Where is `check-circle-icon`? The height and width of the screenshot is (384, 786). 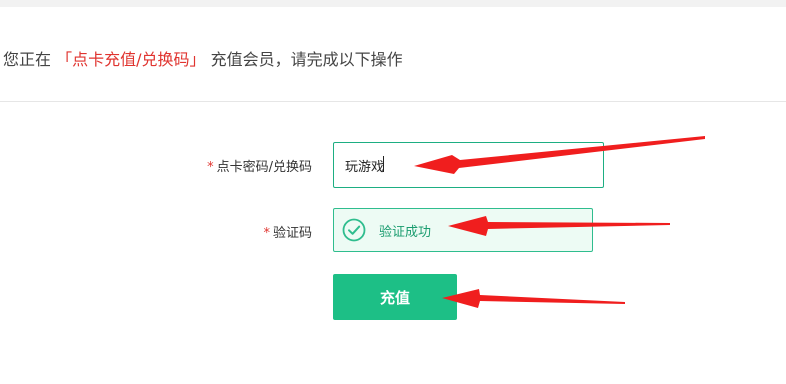 check-circle-icon is located at coordinates (354, 230).